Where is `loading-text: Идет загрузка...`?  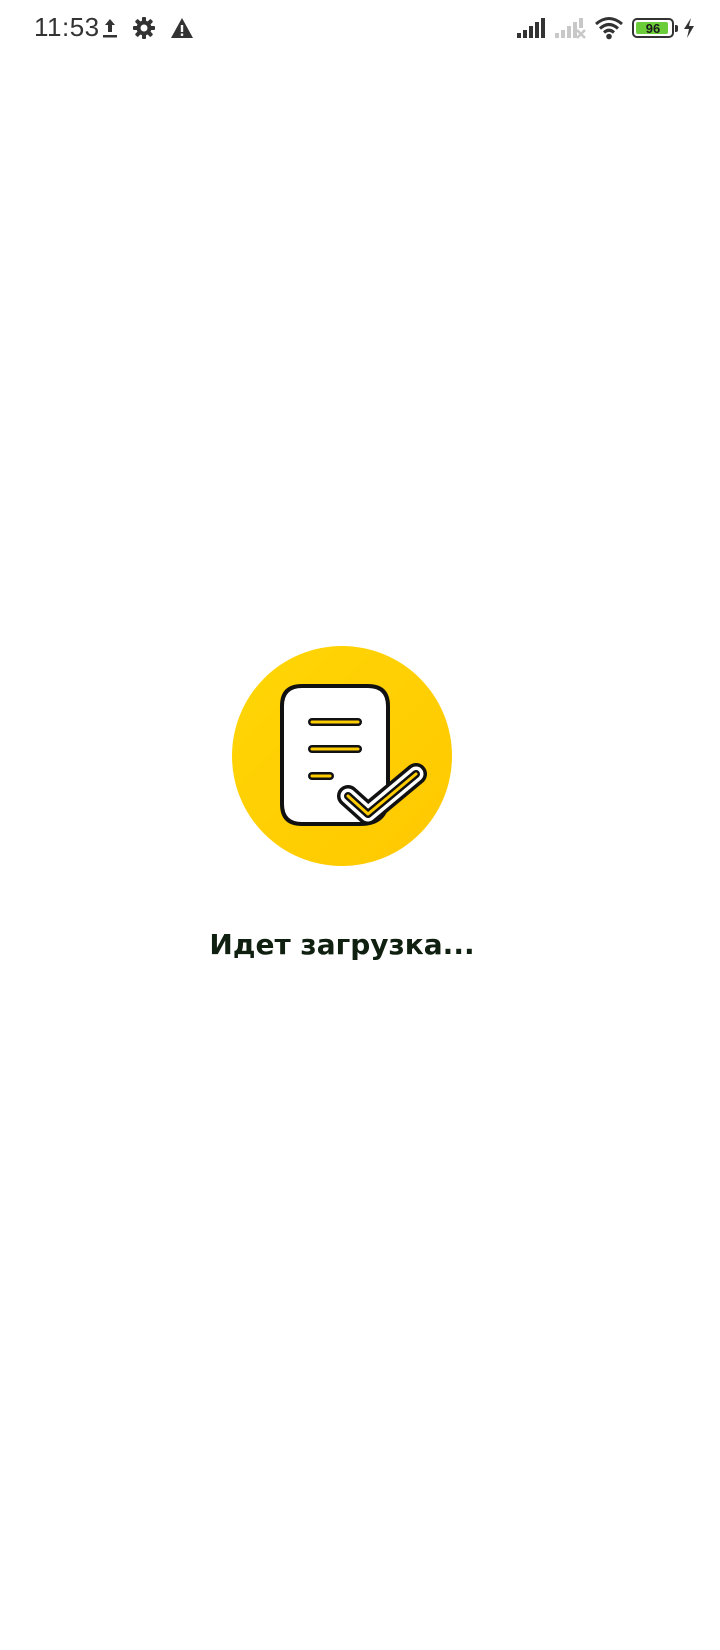
loading-text: Идет загрузка... is located at coordinates (342, 944).